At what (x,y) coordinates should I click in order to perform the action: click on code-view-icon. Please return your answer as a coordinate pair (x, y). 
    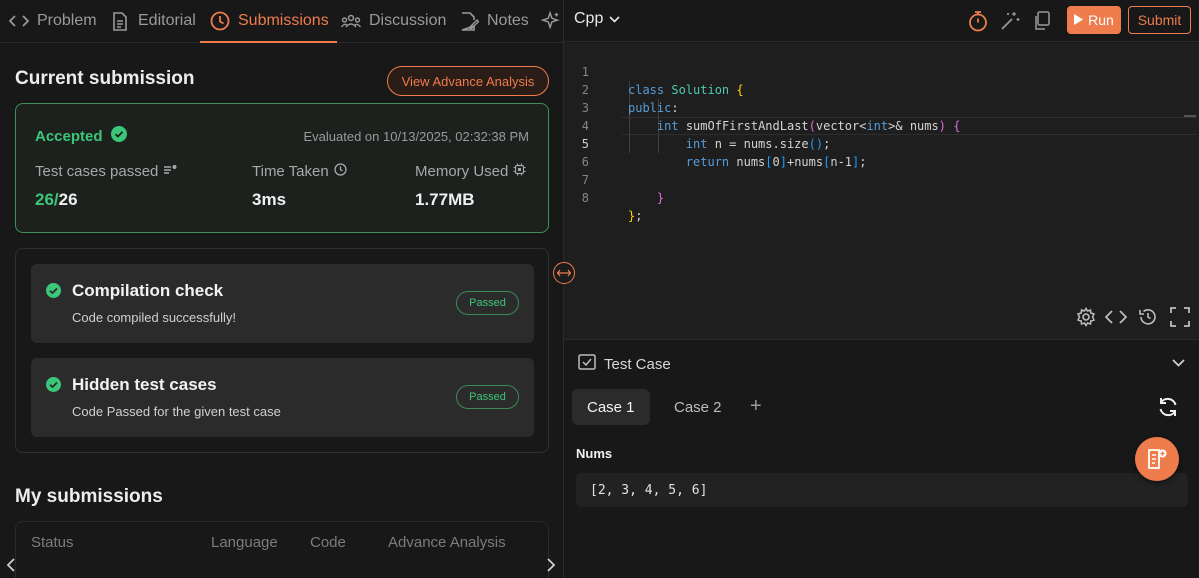
    Looking at the image, I should click on (1116, 317).